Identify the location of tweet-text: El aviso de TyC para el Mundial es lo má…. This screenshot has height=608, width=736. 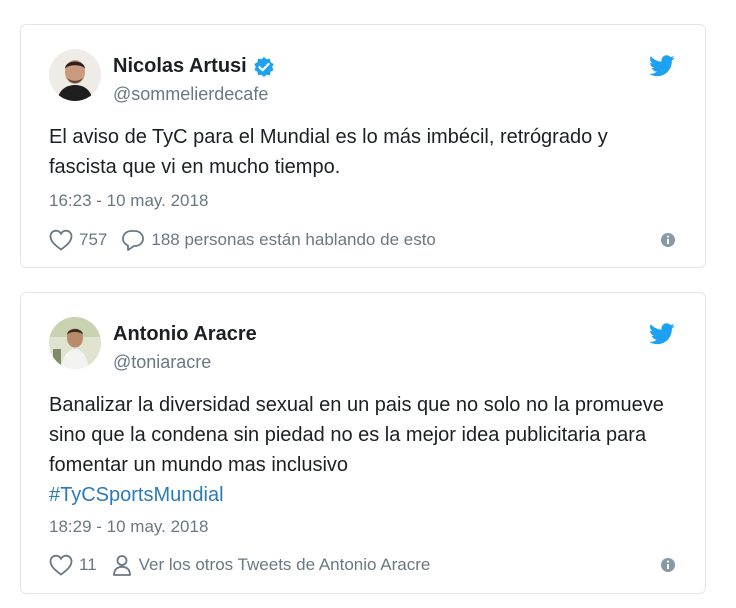
(328, 152).